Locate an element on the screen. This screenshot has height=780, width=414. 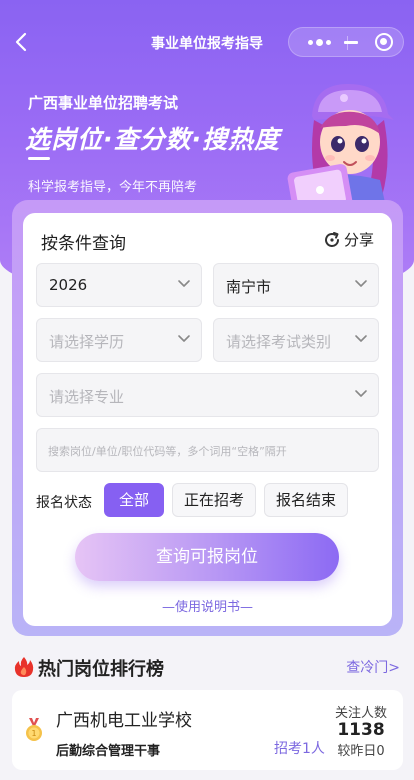
target-close-icon is located at coordinates (384, 42).